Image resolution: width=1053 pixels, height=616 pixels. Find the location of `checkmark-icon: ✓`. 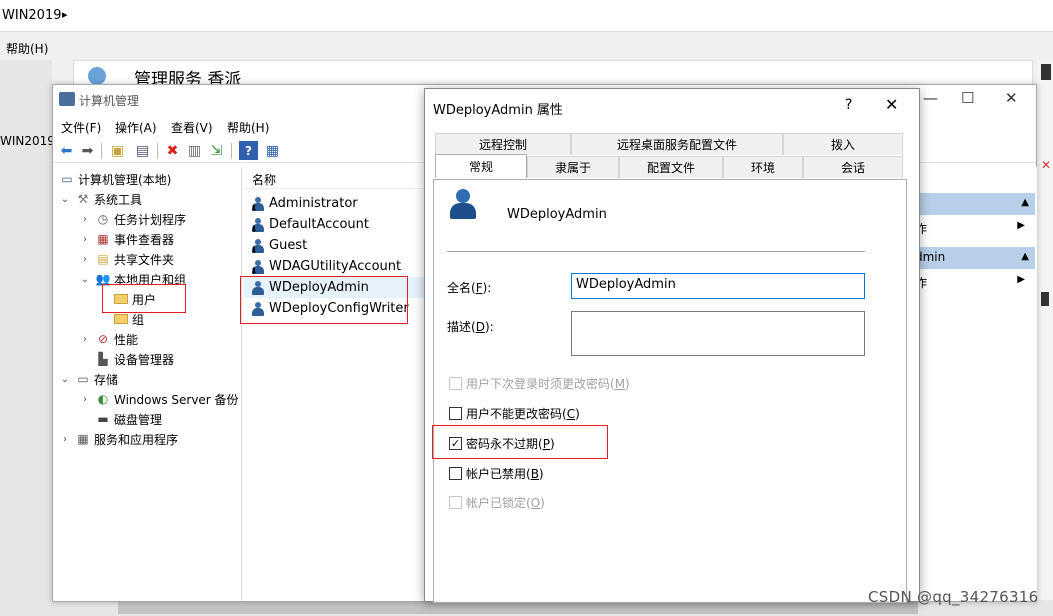

checkmark-icon: ✓ is located at coordinates (455, 443).